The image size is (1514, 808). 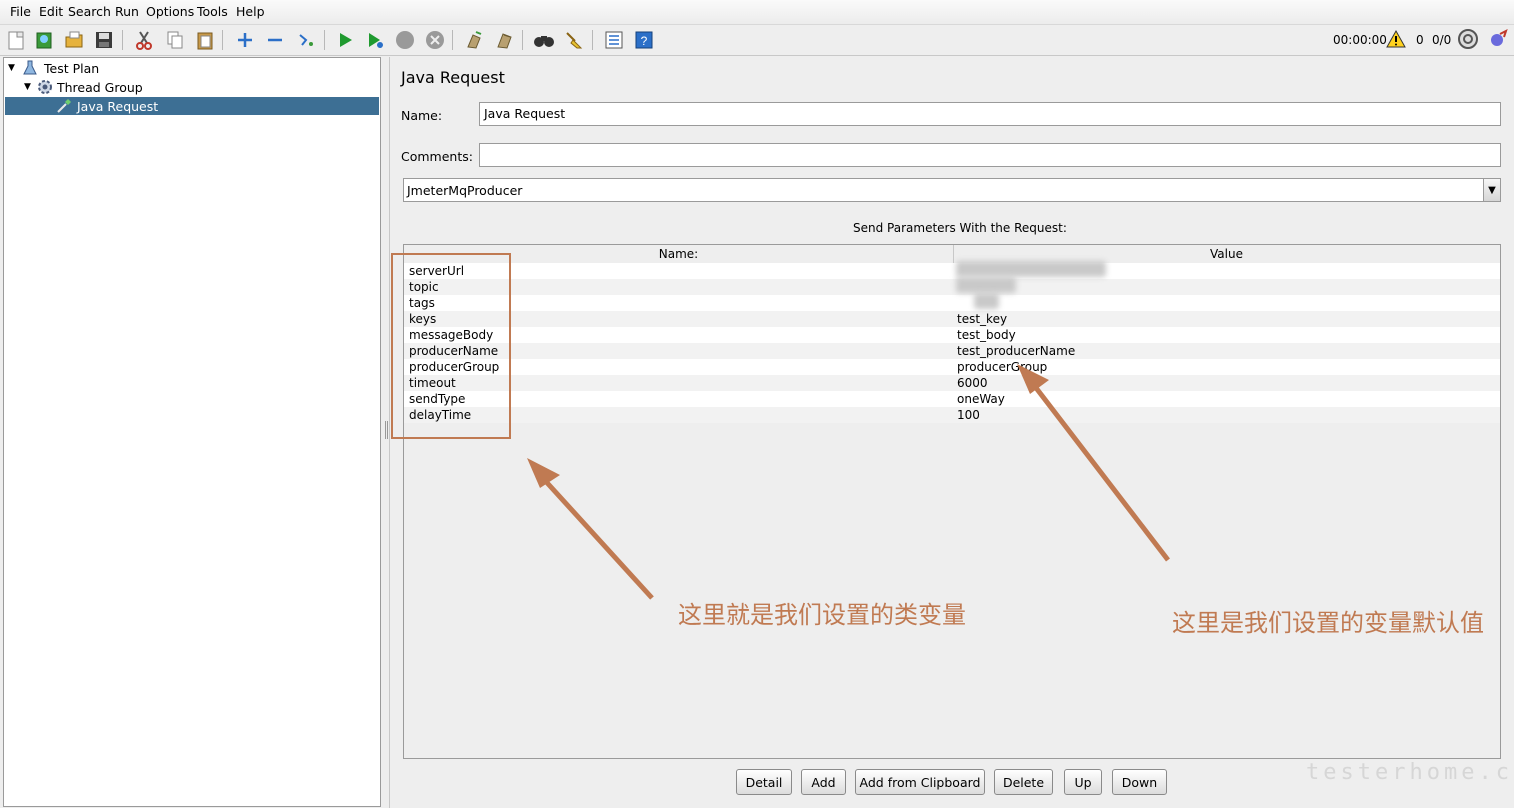 I want to click on annotation-left-text: 这里就是我们设置的类变量, so click(x=822, y=615).